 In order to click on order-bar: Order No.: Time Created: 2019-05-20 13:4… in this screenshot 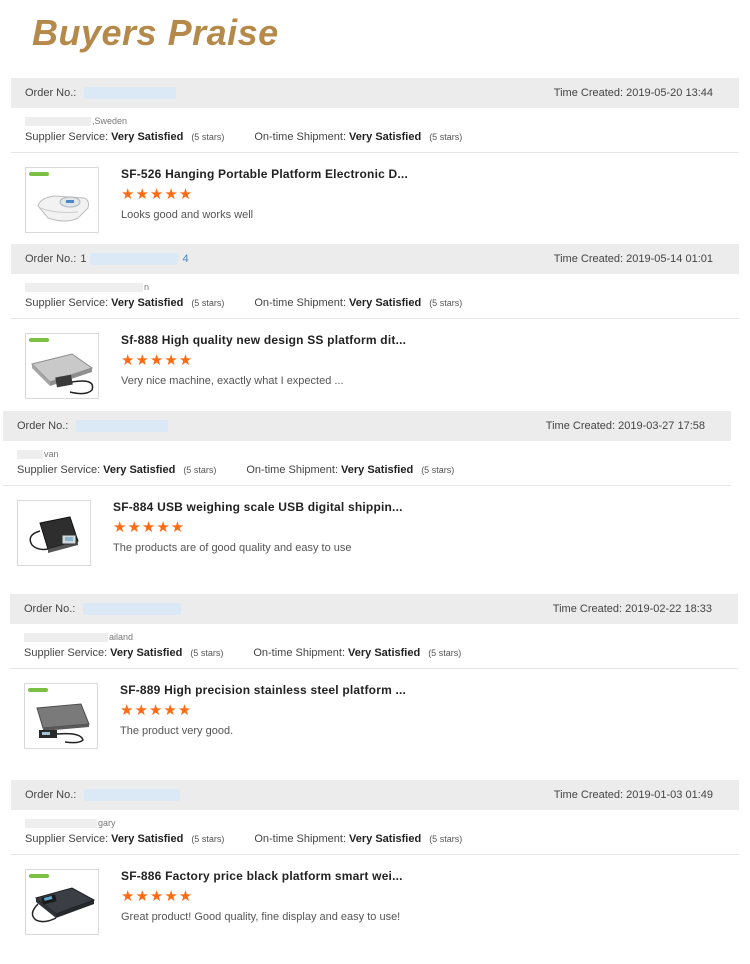, I will do `click(375, 93)`.